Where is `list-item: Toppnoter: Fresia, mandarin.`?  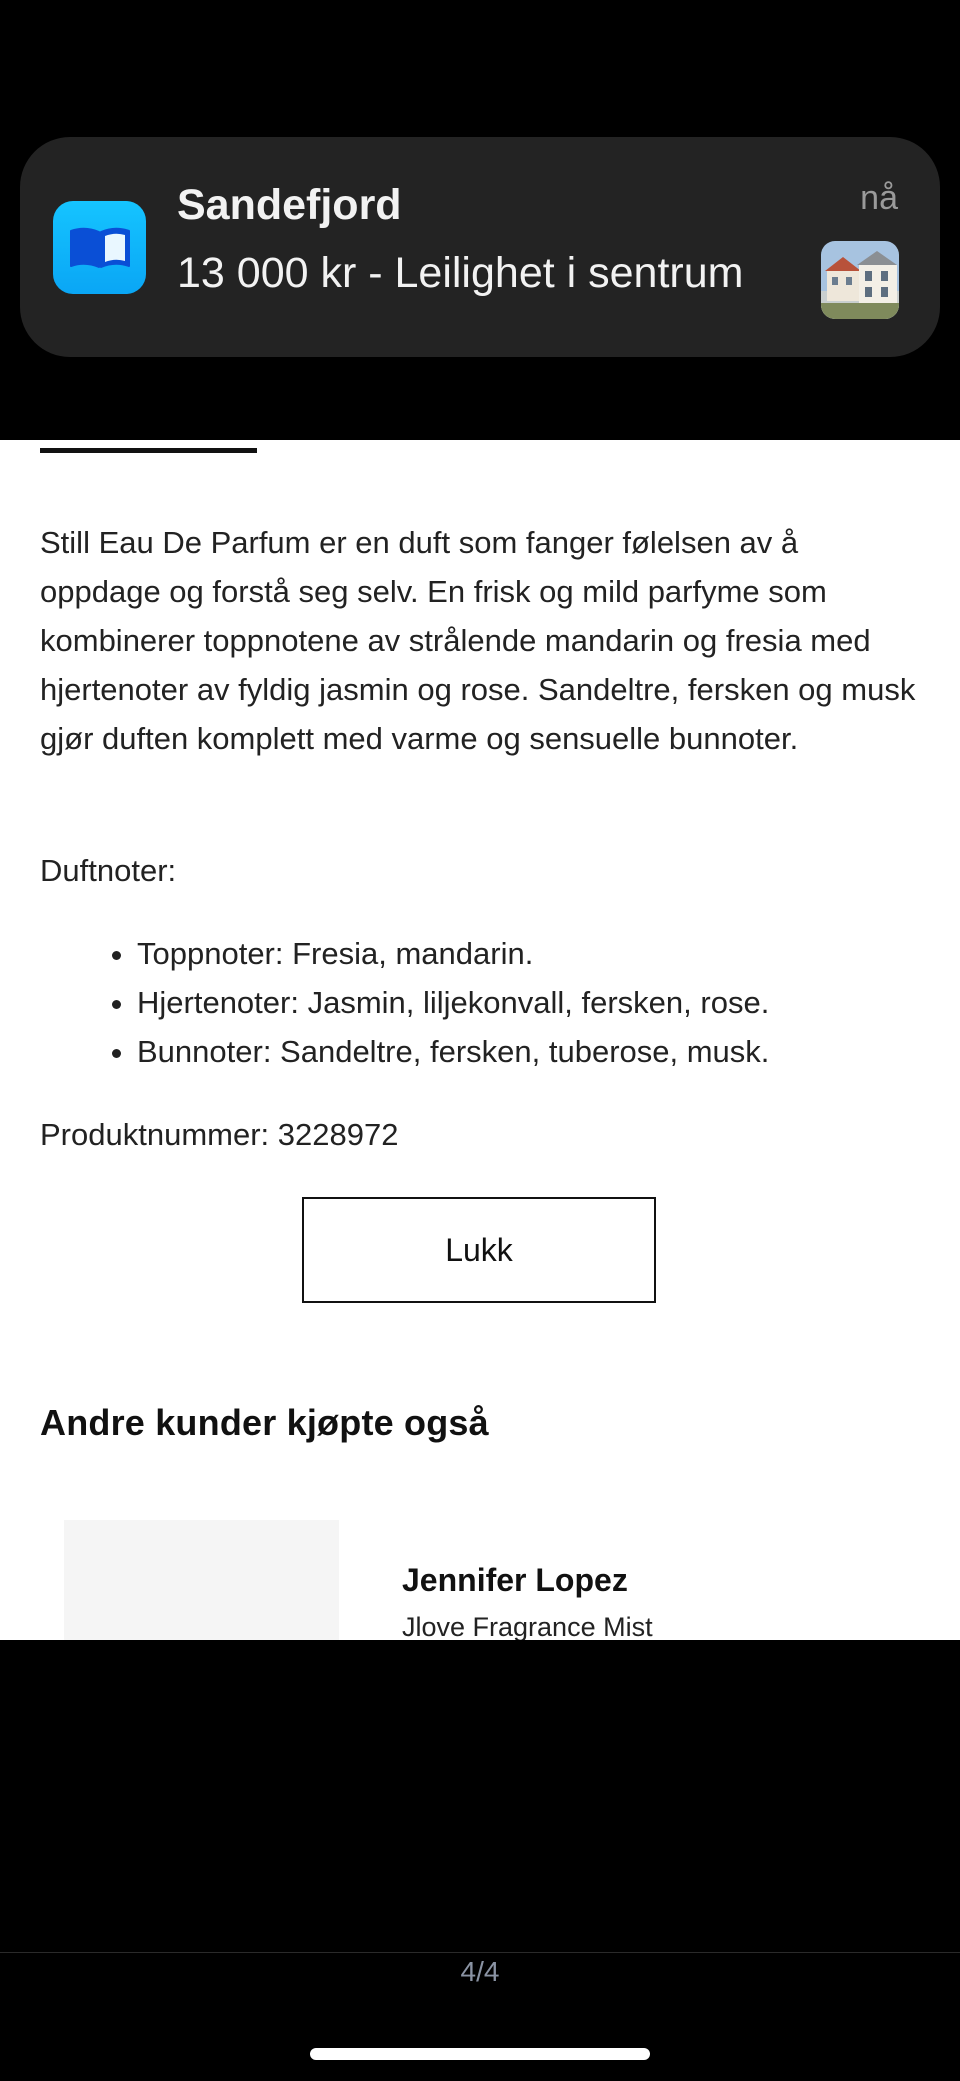 list-item: Toppnoter: Fresia, mandarin. is located at coordinates (453, 953).